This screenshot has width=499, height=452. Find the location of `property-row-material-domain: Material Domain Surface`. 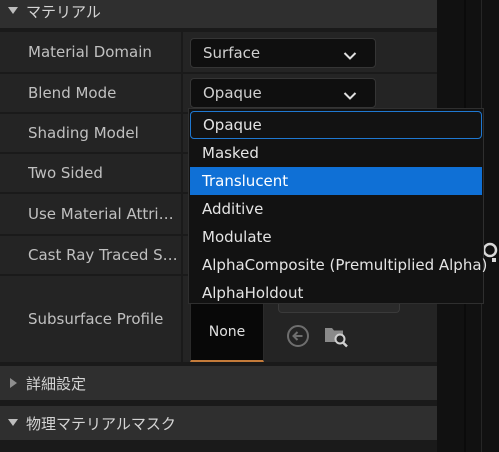

property-row-material-domain: Material Domain Surface is located at coordinates (218, 53).